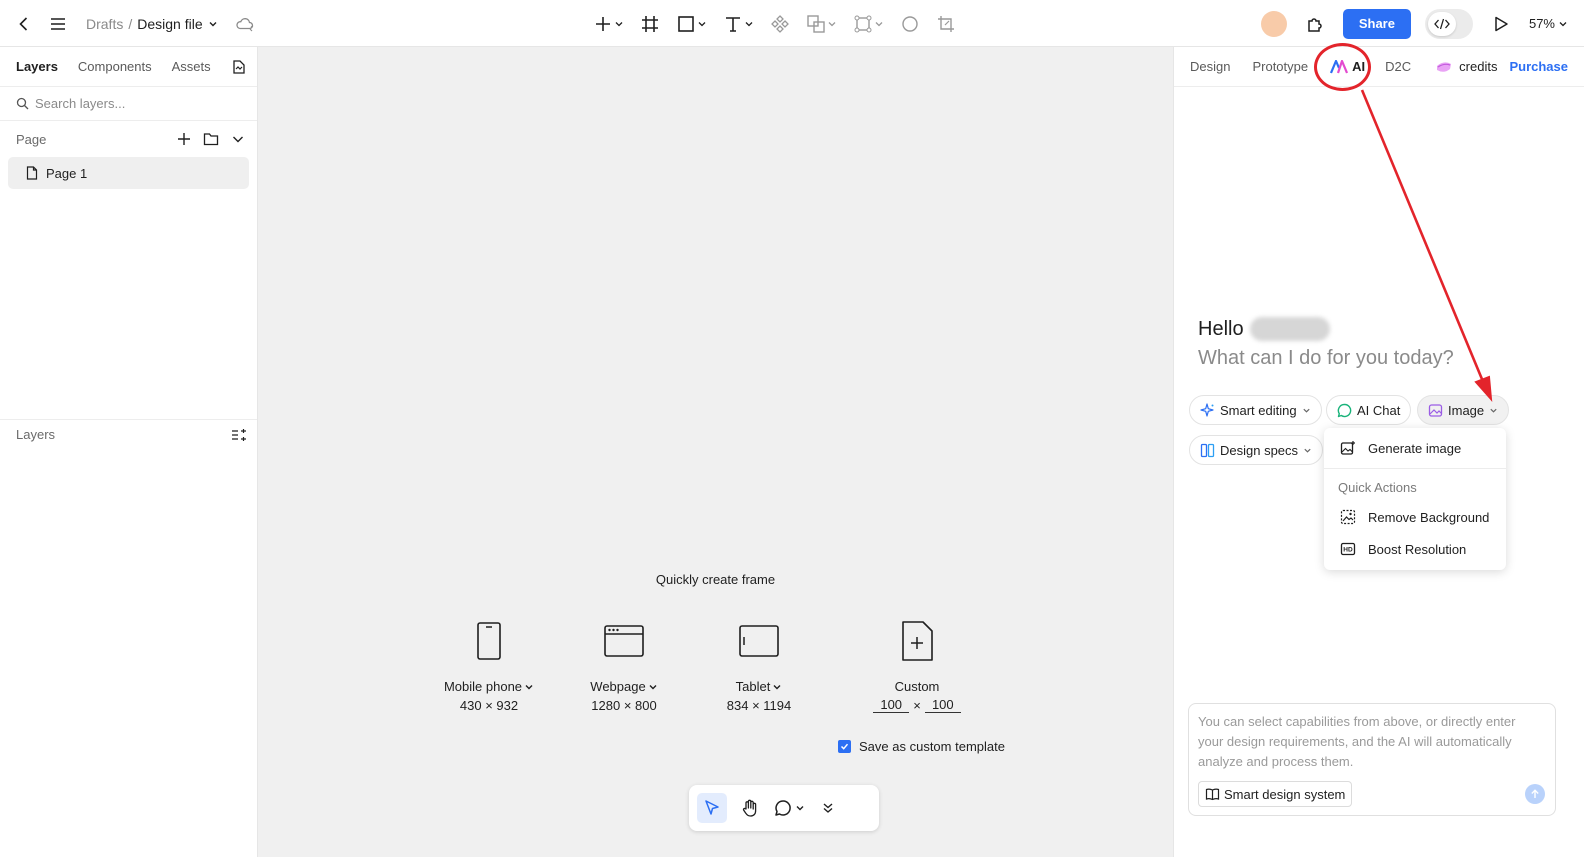 The width and height of the screenshot is (1584, 857). Describe the element at coordinates (932, 746) in the screenshot. I see `save-template-label: Save as custom template` at that location.